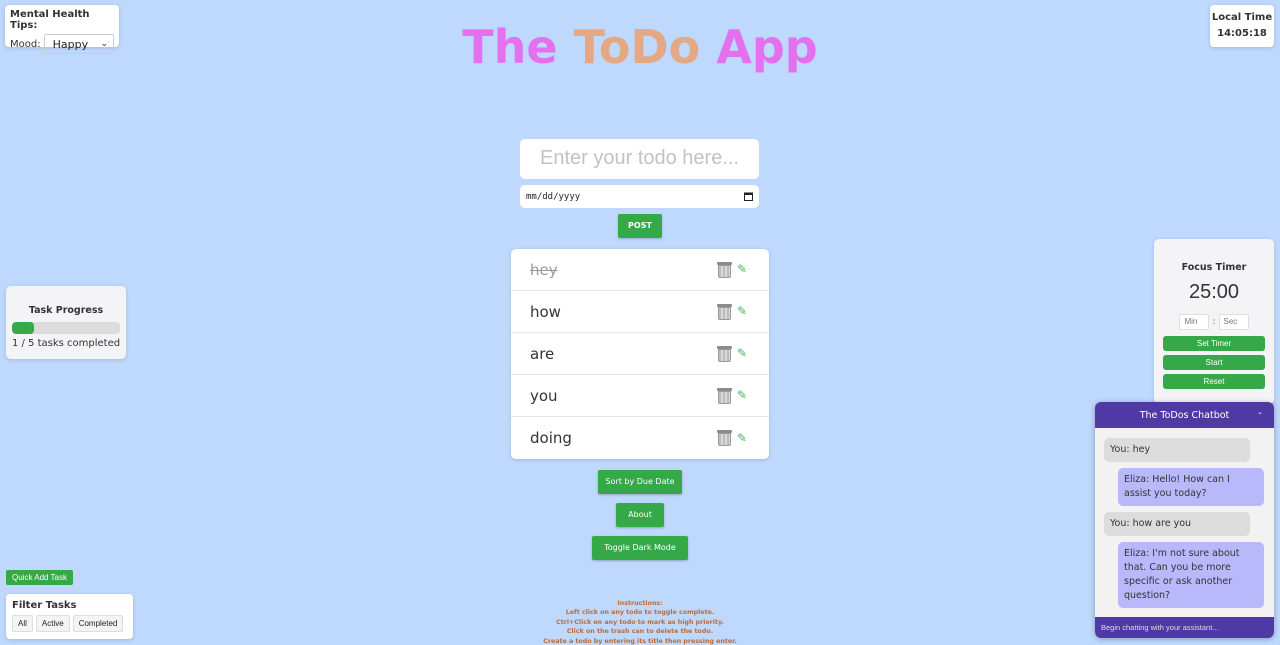  What do you see at coordinates (640, 548) in the screenshot?
I see `toggle-dark-mode-button: Toggle Dark Mode` at bounding box center [640, 548].